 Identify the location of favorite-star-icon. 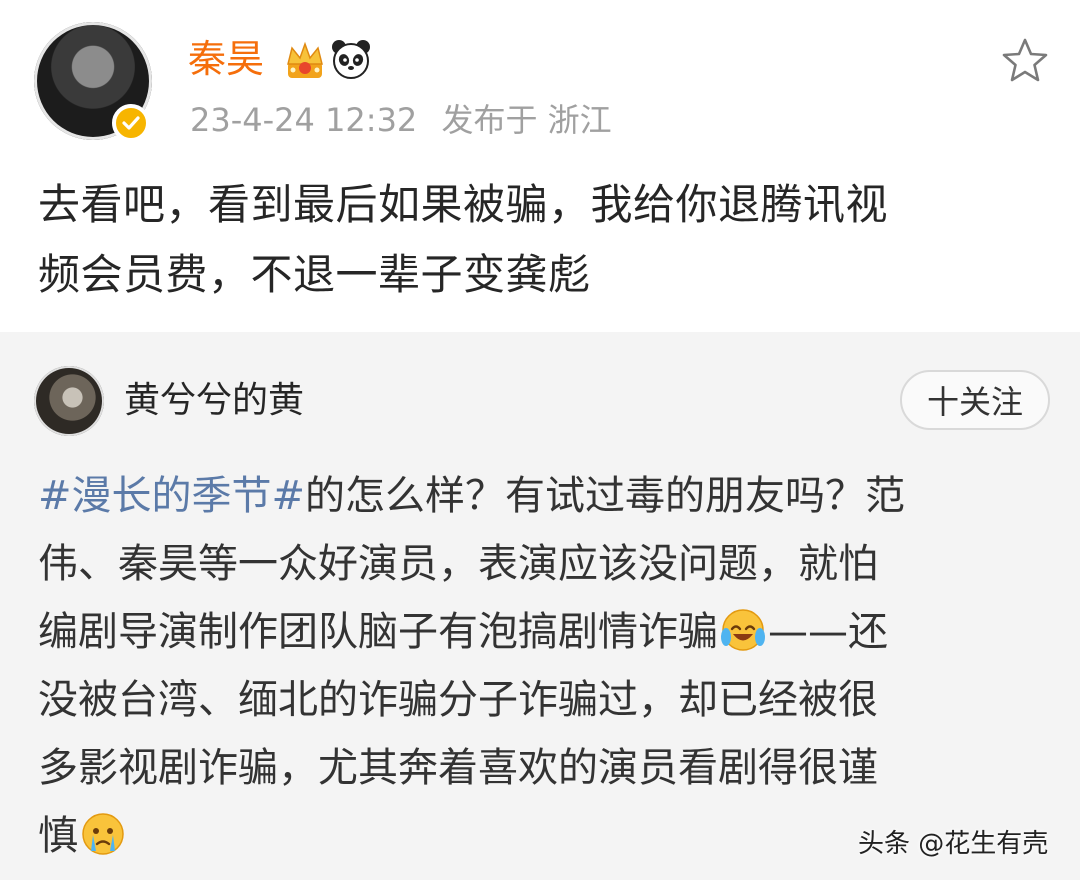
(1025, 61).